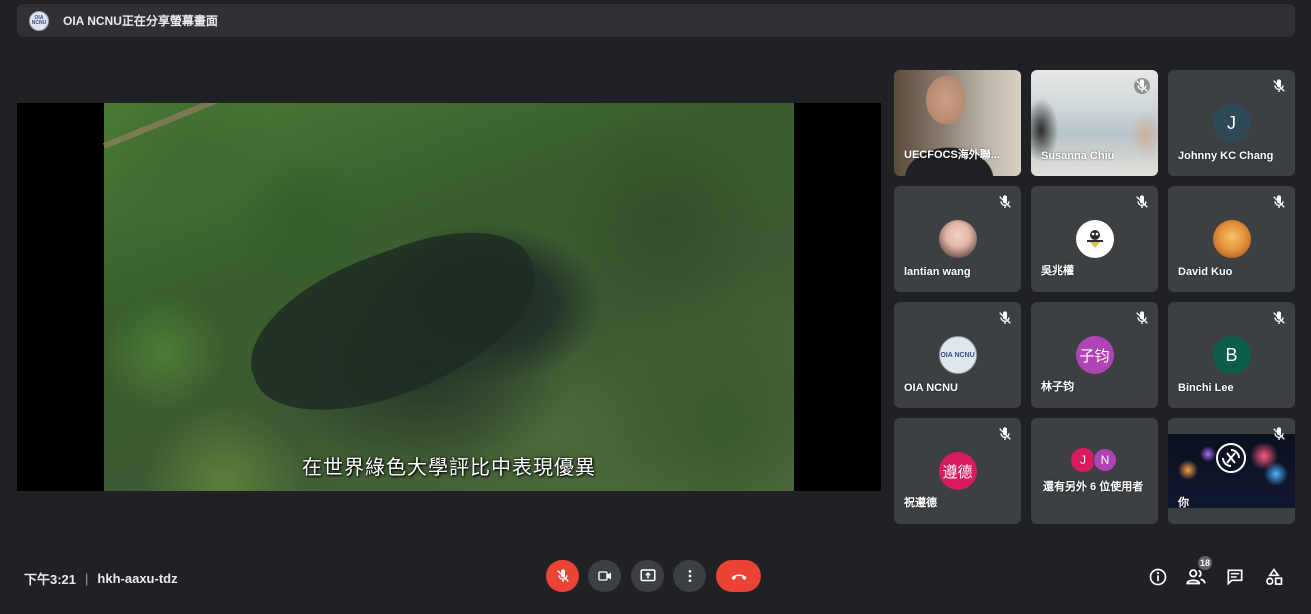 The height and width of the screenshot is (614, 1311). Describe the element at coordinates (1093, 487) in the screenshot. I see `other-participants-label: 還有另外 6 位使用者` at that location.